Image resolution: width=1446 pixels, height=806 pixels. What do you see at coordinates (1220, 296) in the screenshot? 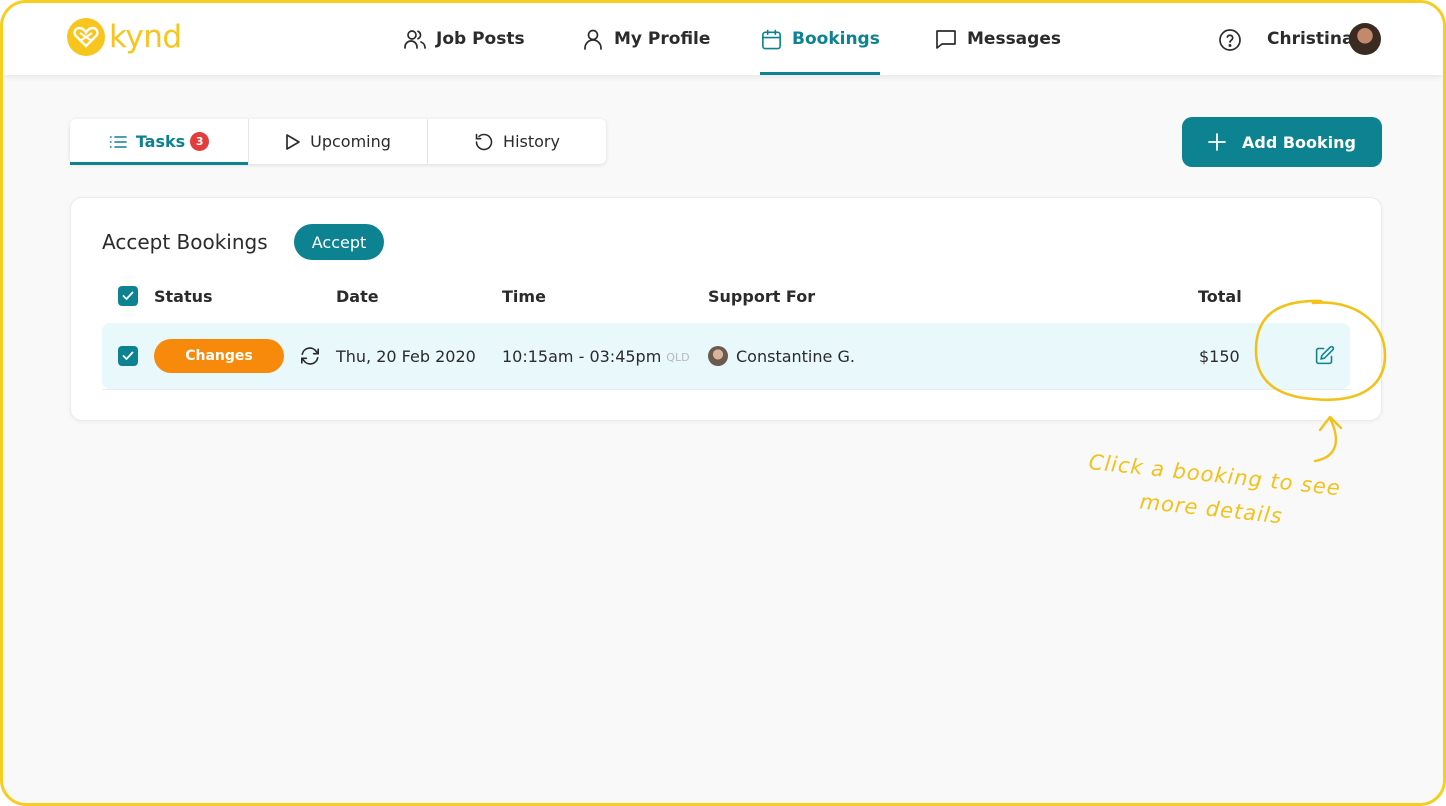
I see `column-header-total: Total` at bounding box center [1220, 296].